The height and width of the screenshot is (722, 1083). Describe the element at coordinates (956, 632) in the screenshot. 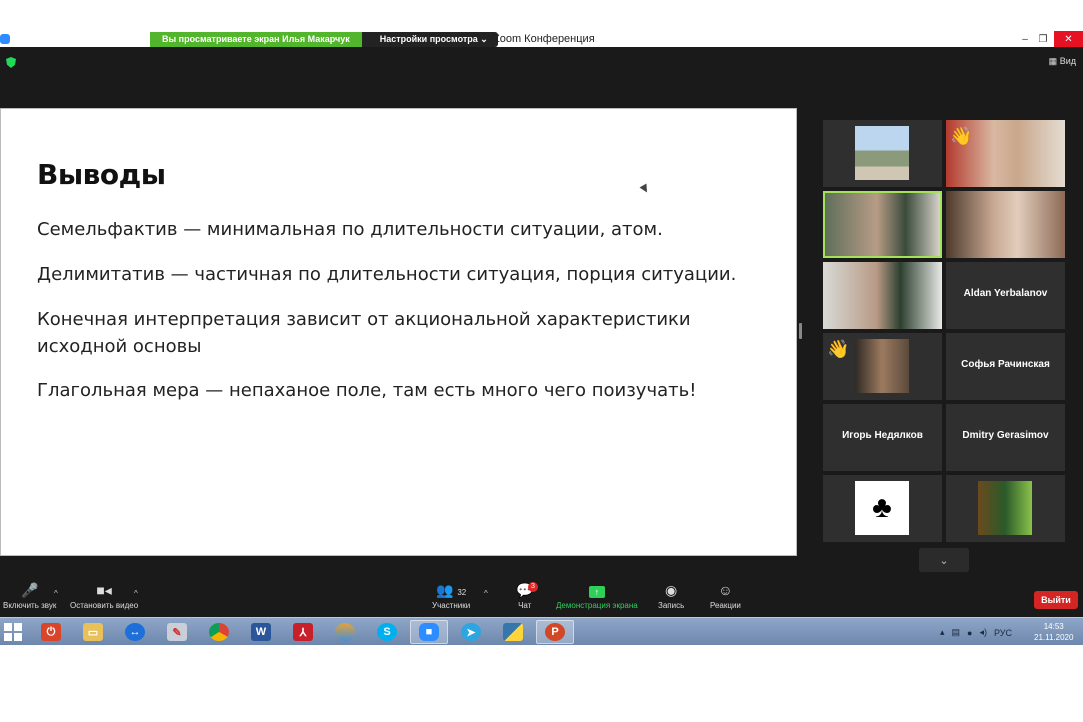

I see `network-icon: ▤` at that location.